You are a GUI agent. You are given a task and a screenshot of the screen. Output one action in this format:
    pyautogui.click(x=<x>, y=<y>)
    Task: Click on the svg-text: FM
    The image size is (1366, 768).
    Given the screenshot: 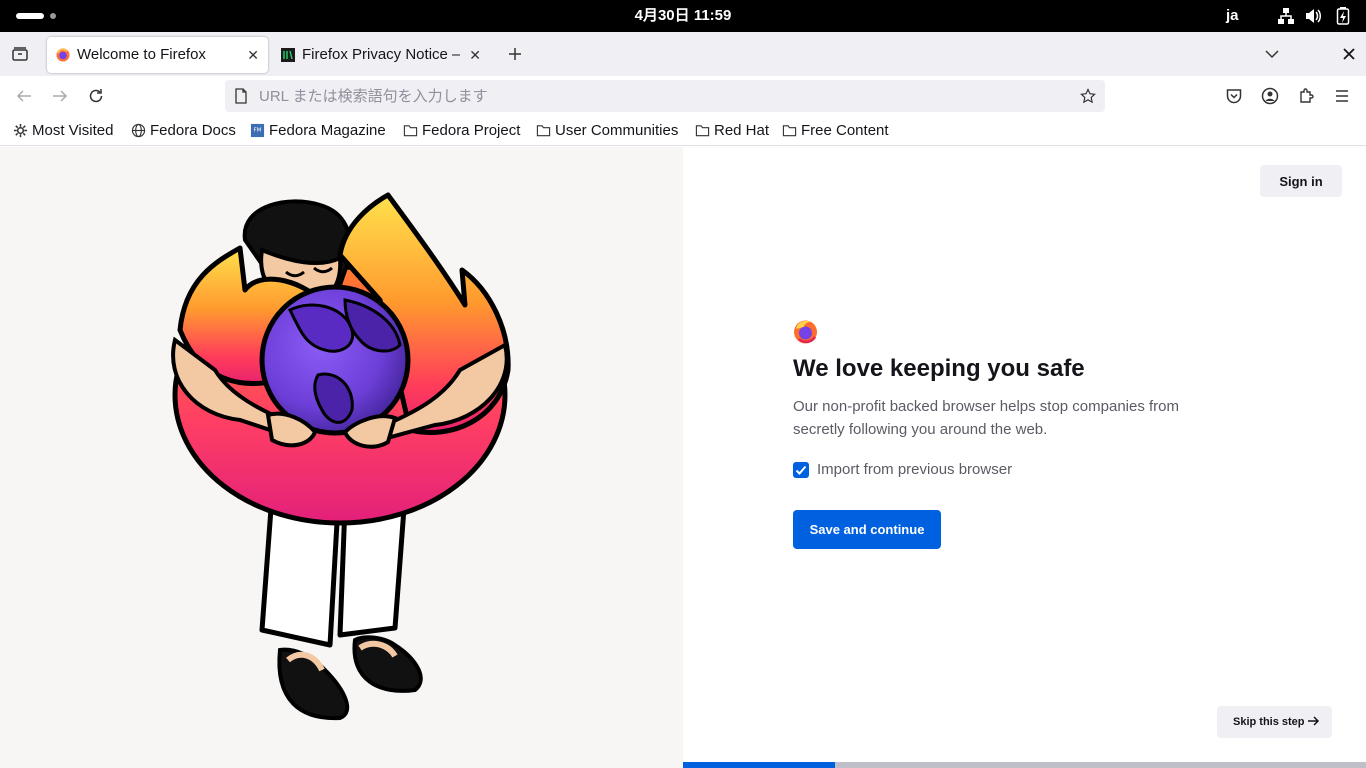 What is the action you would take?
    pyautogui.click(x=257, y=130)
    